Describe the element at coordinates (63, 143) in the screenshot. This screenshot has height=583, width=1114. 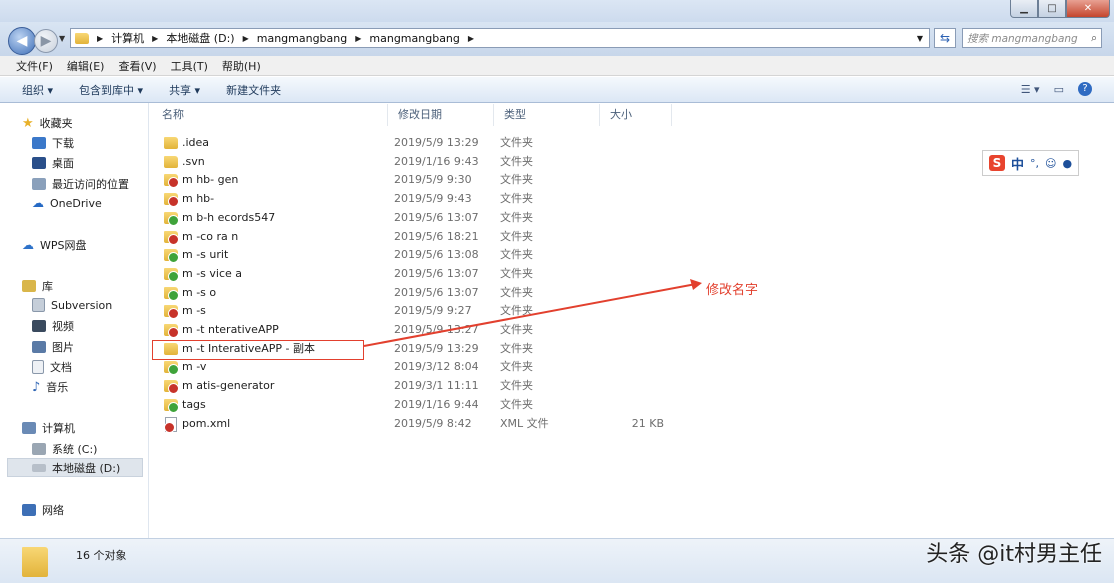
I see `nav-label: 下载` at that location.